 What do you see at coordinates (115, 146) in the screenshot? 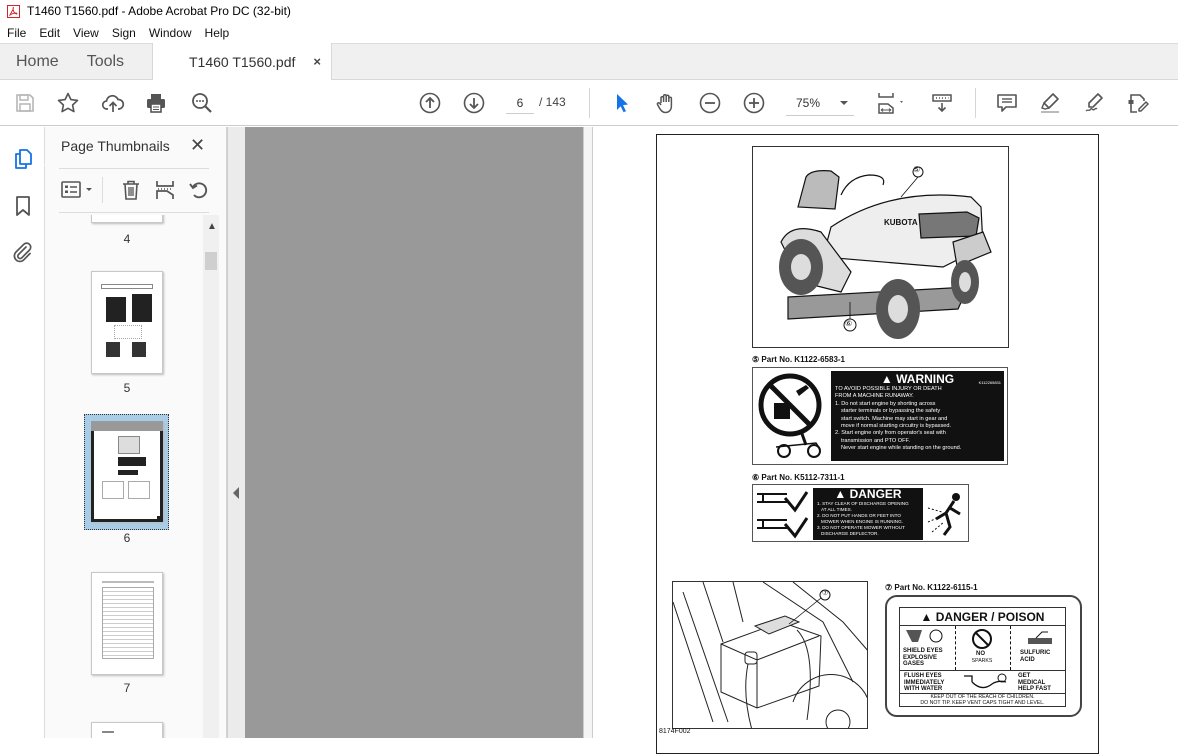
I see `panel-title: Page Thumbnails` at bounding box center [115, 146].